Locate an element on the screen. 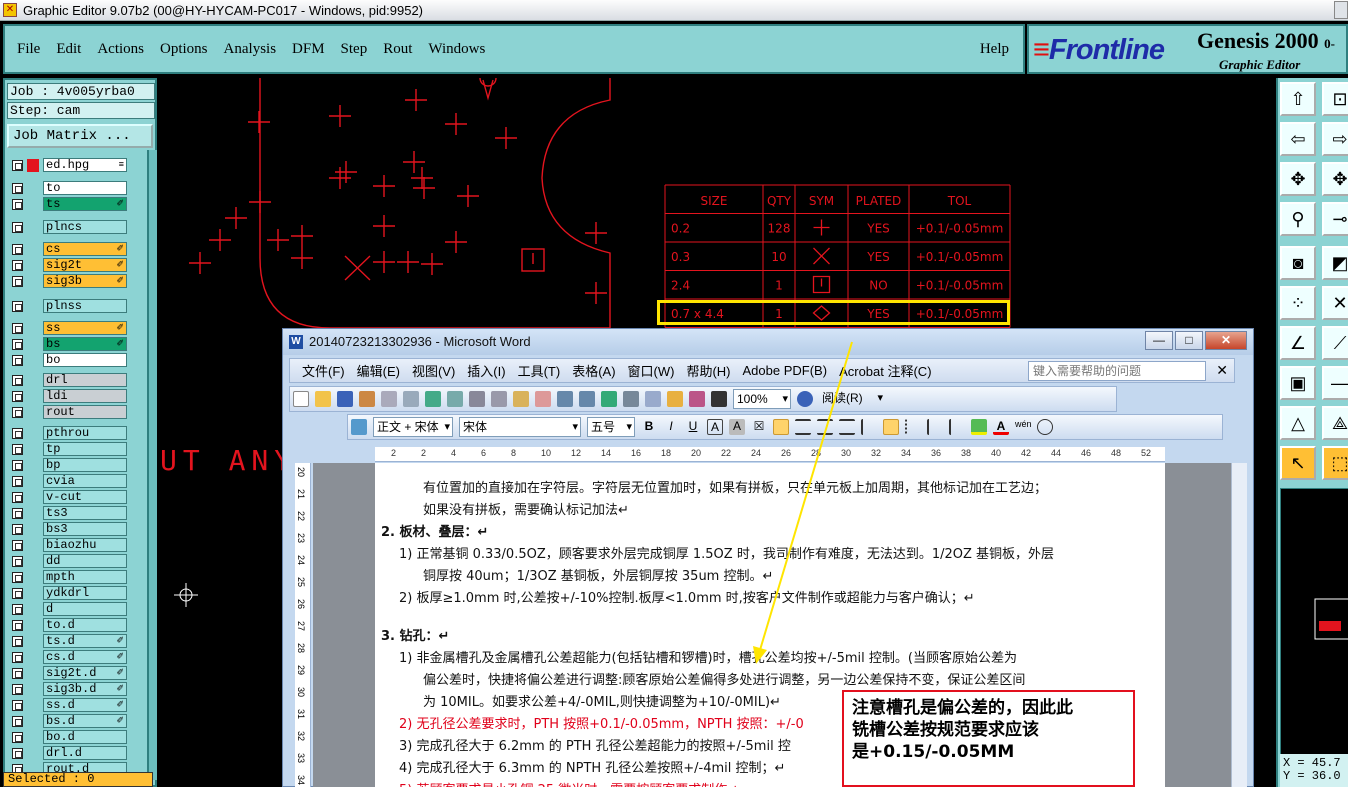  highlight-icon is located at coordinates (979, 427).